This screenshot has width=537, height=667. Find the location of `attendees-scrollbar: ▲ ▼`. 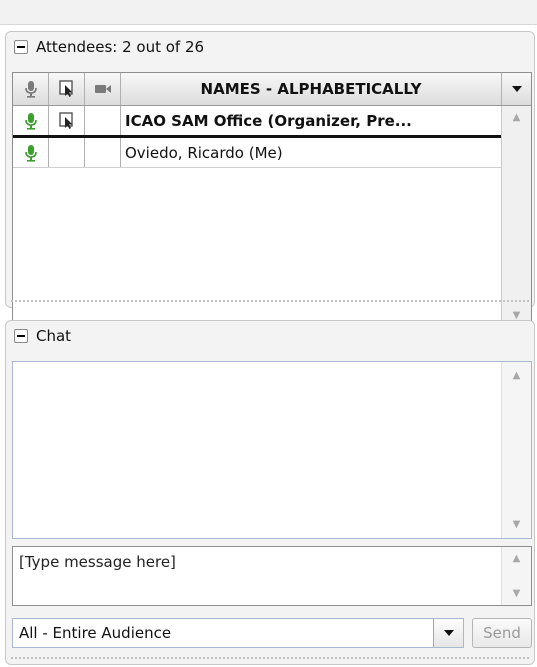

attendees-scrollbar: ▲ ▼ is located at coordinates (516, 216).